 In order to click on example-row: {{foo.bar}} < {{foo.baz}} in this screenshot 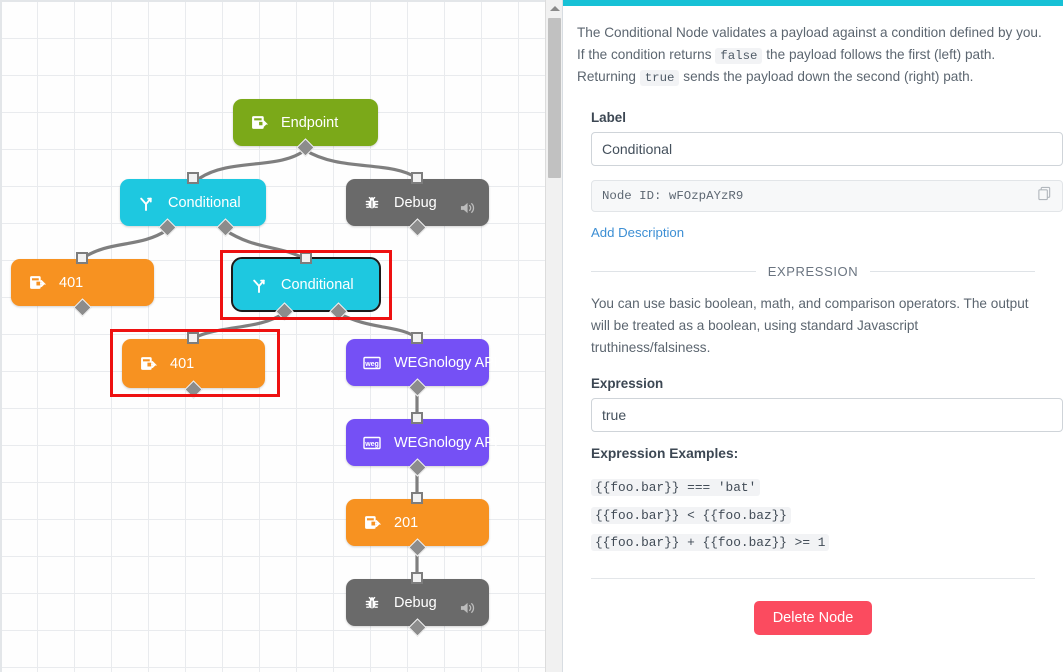, I will do `click(820, 515)`.